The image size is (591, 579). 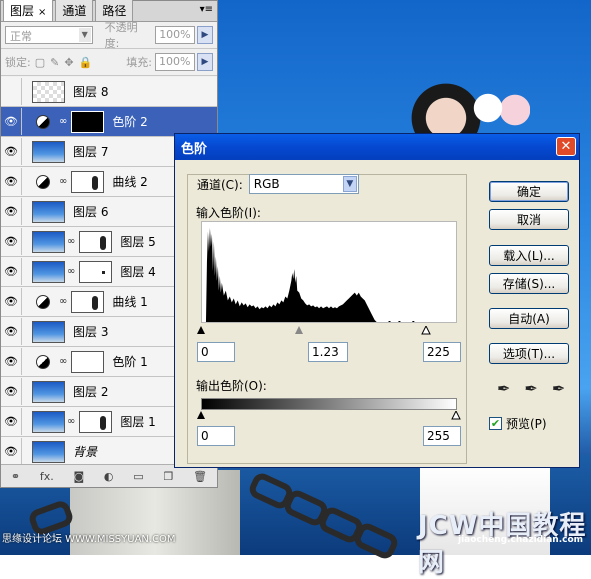 I want to click on tab-paths: 路径, so click(x=114, y=10).